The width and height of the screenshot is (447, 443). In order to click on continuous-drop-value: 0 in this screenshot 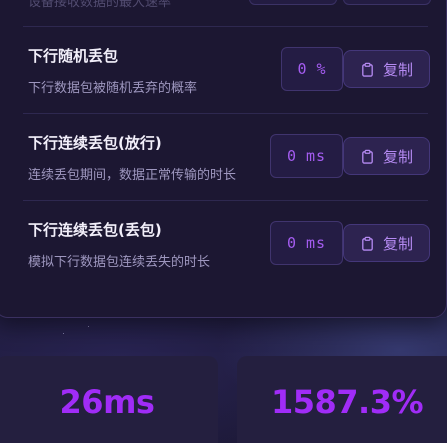, I will do `click(291, 243)`.